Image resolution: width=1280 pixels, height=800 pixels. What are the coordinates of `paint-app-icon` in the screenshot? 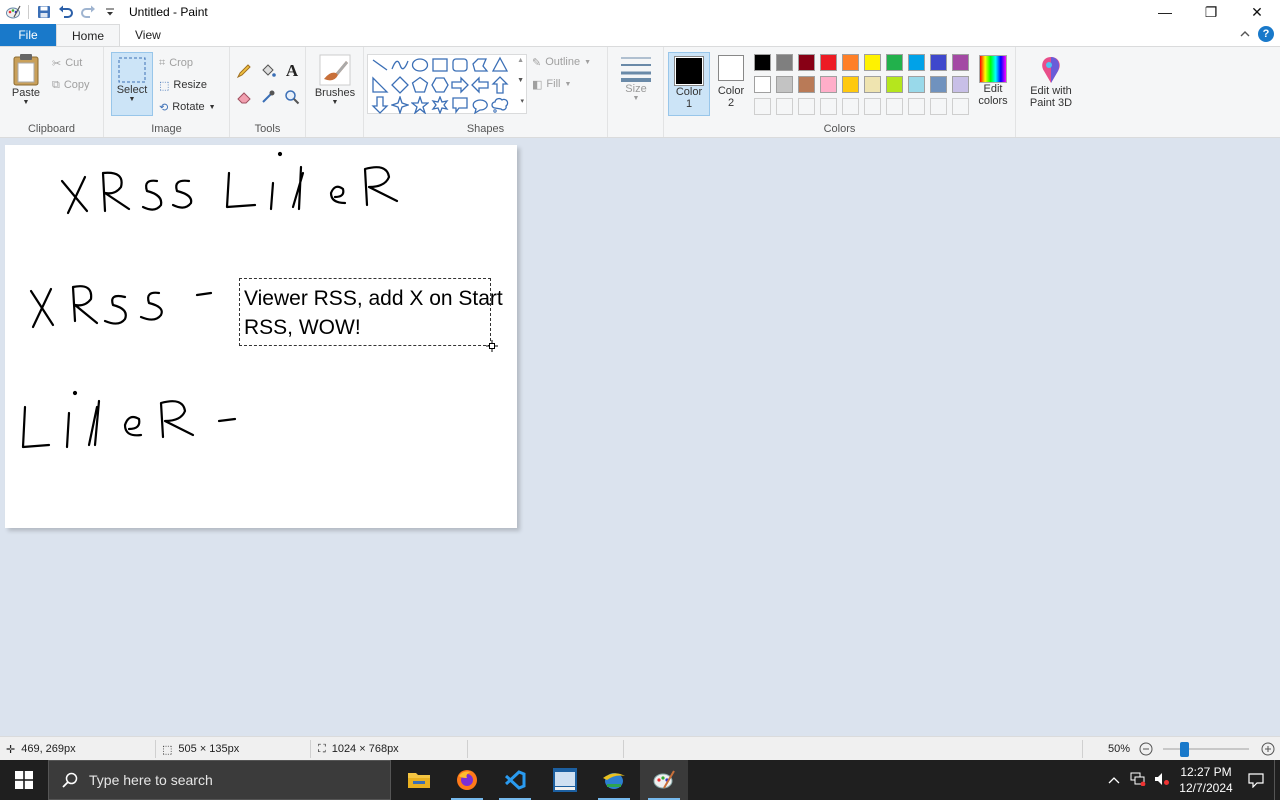 It's located at (13, 12).